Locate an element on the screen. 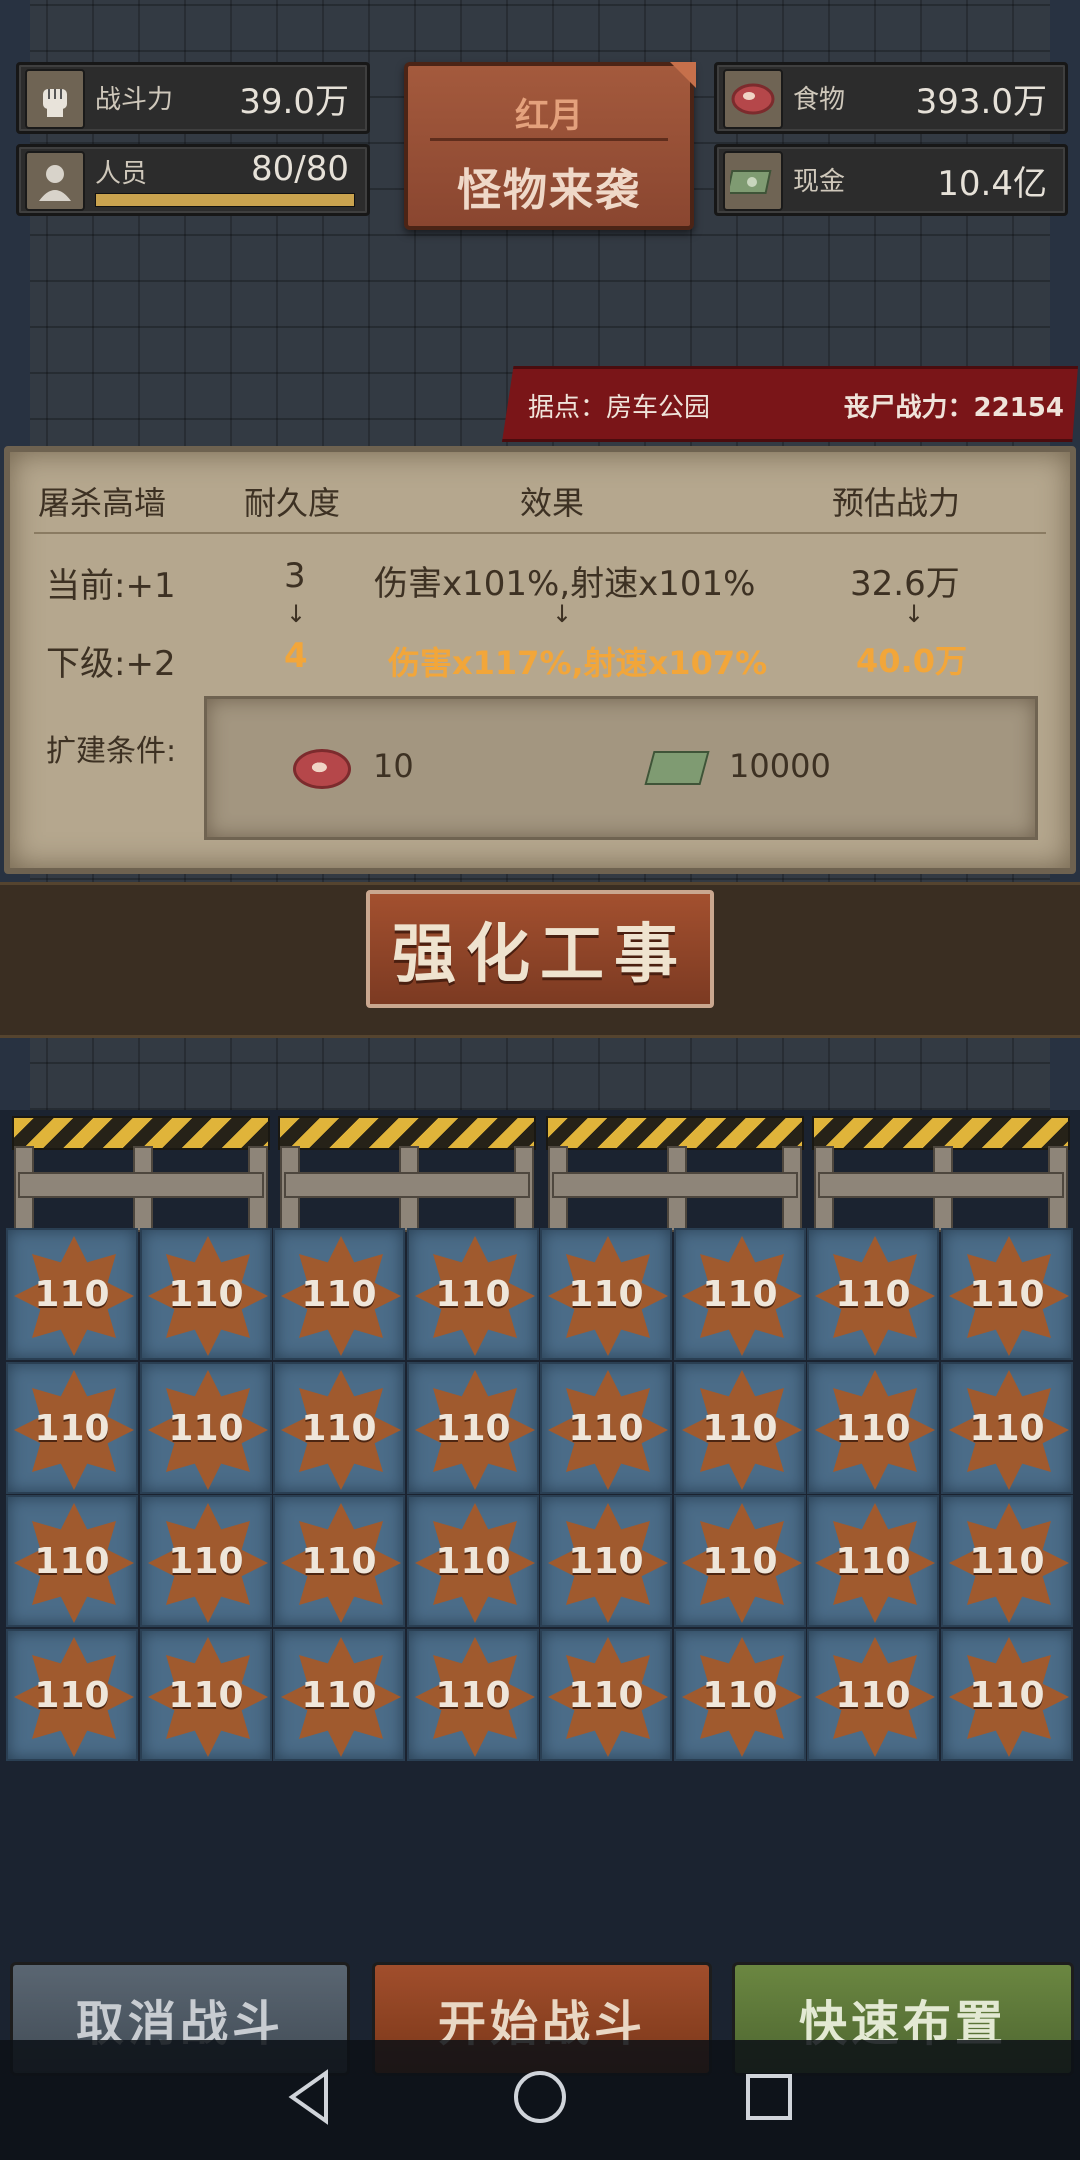  header-durability: 耐久度 is located at coordinates (292, 503).